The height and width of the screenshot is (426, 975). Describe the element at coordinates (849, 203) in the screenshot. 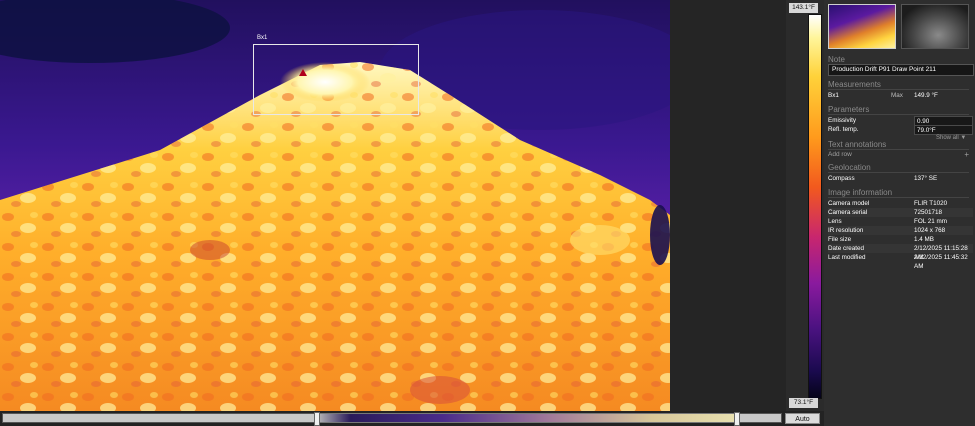

I see `info-label: Camera model` at that location.